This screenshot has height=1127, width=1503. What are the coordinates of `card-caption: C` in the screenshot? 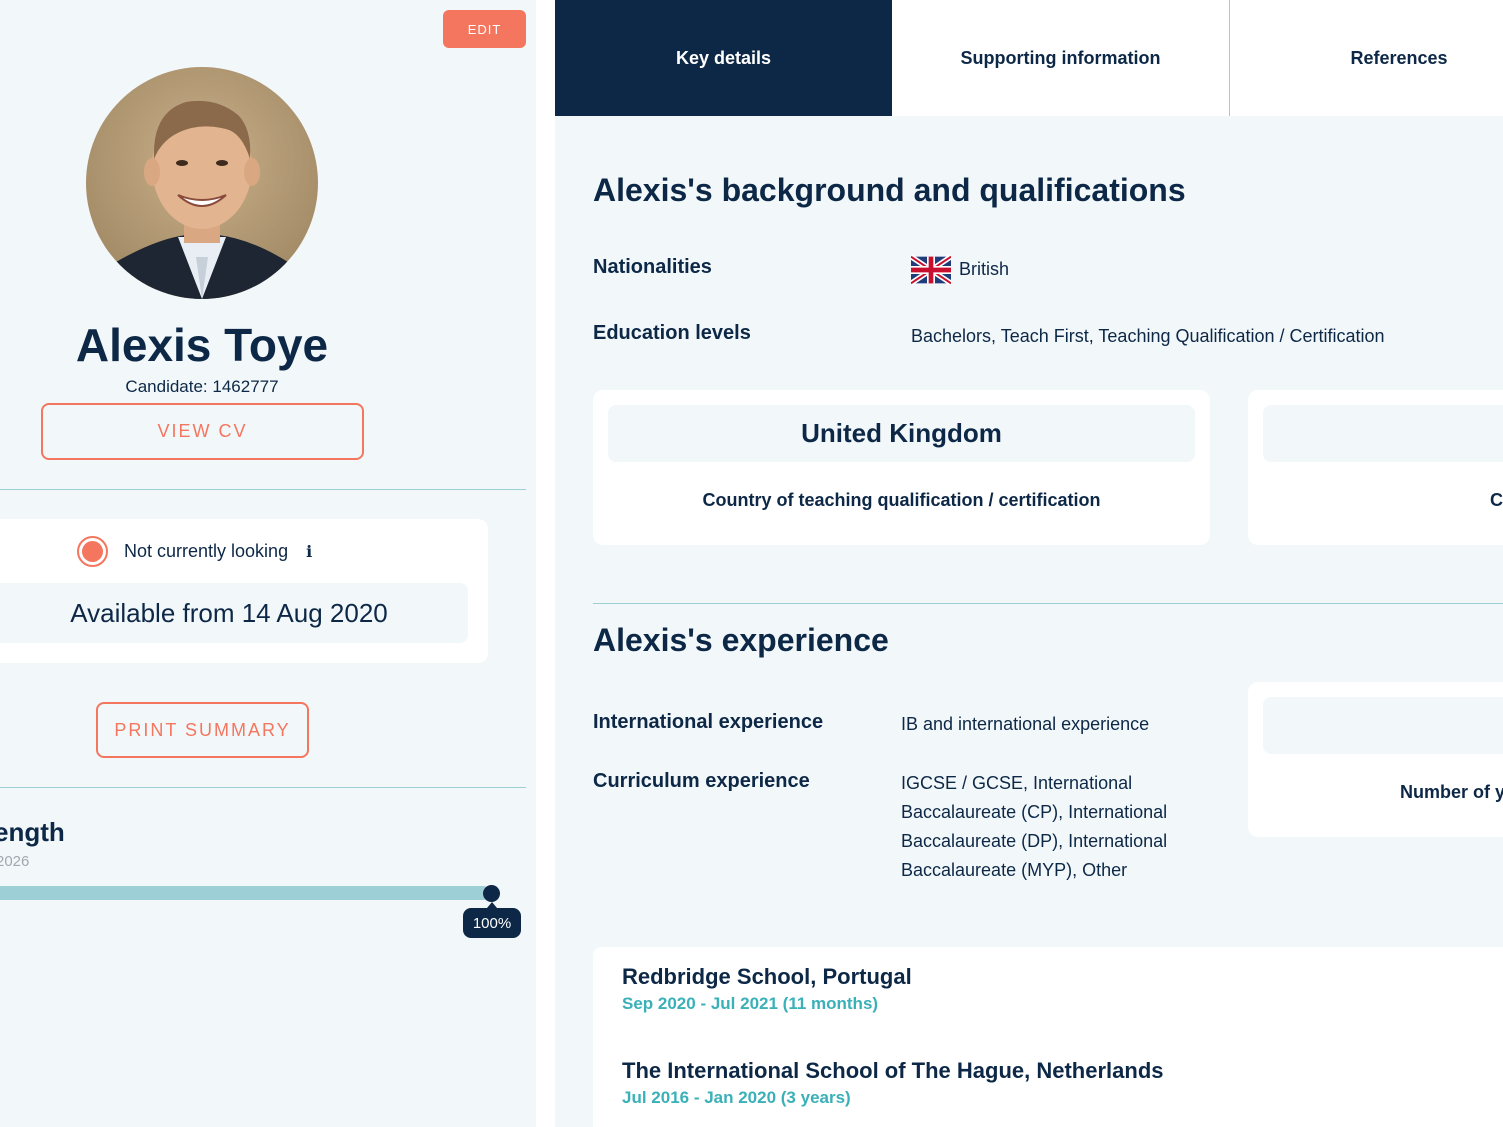 It's located at (1496, 500).